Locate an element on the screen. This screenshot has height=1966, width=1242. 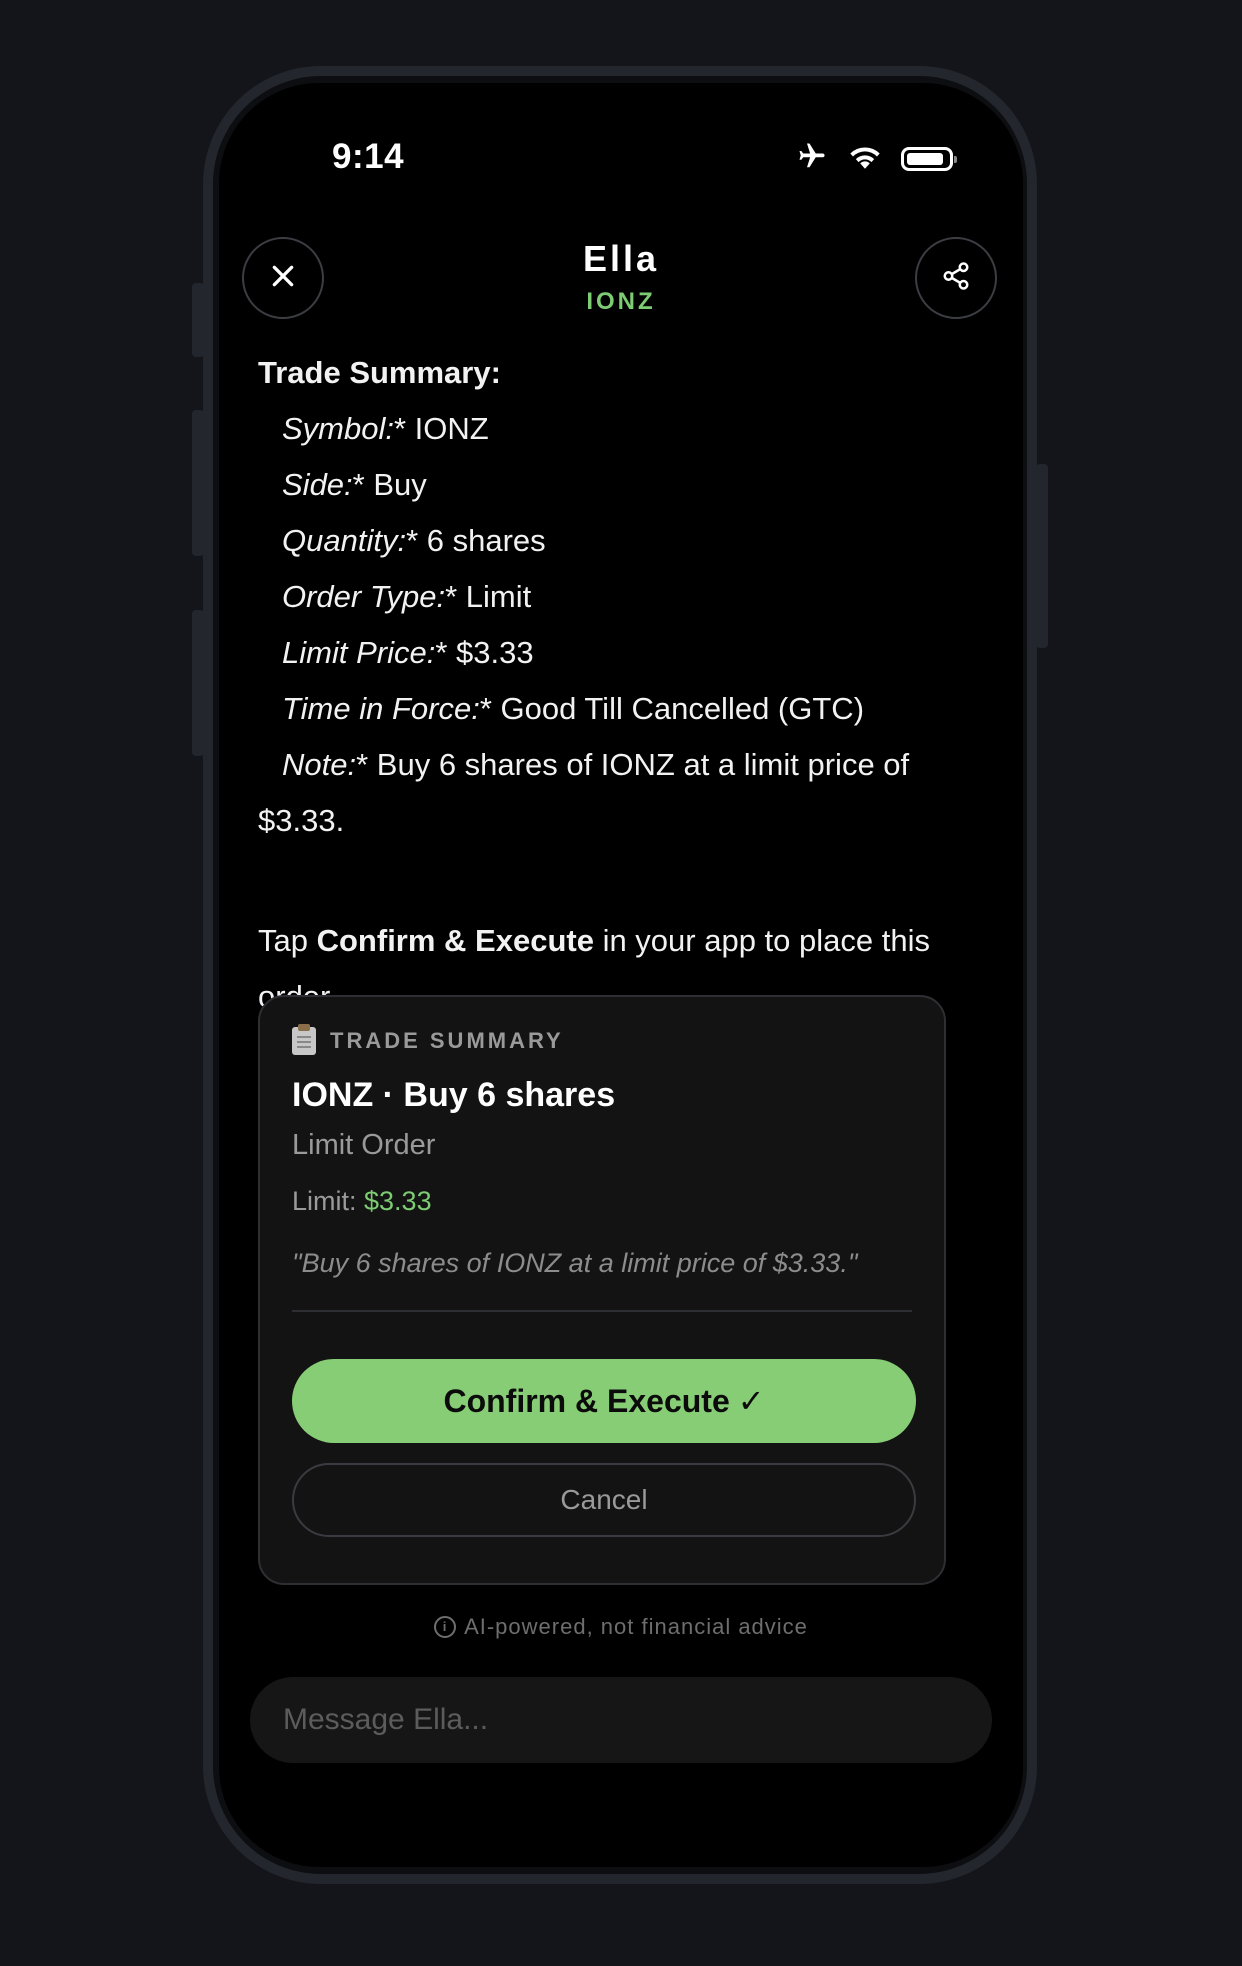
clipboard-icon is located at coordinates (304, 1039).